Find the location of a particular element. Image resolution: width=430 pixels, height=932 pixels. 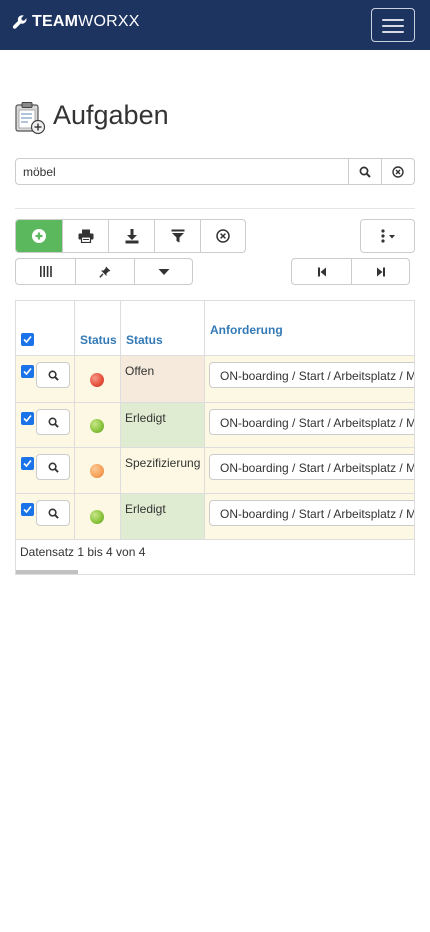

column-header-anforderung: Anforderung is located at coordinates (309, 328).